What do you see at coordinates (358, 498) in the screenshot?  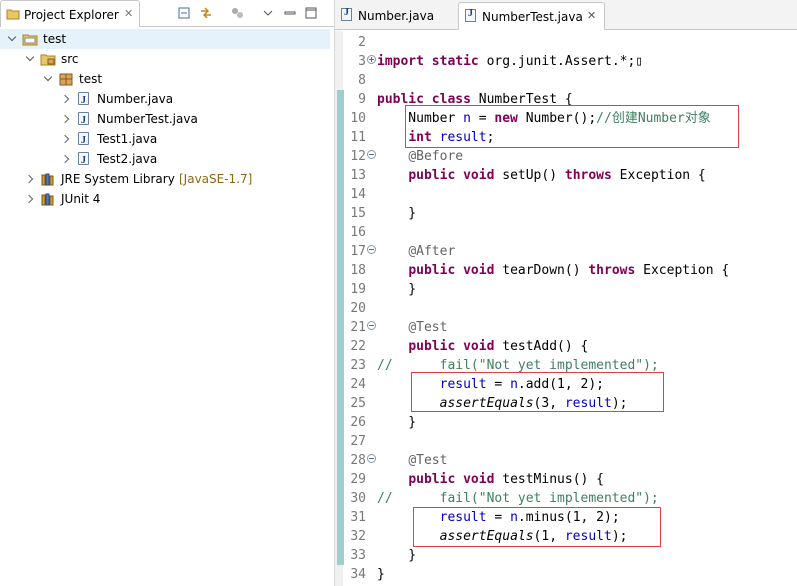 I see `line-number: 30` at bounding box center [358, 498].